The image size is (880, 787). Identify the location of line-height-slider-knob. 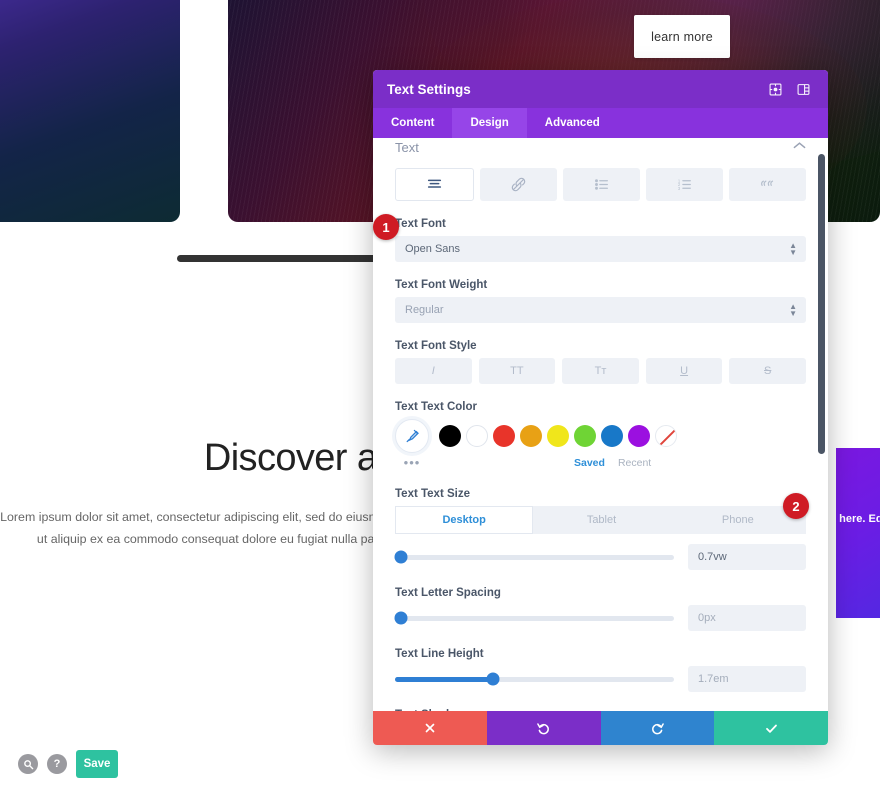
(493, 679).